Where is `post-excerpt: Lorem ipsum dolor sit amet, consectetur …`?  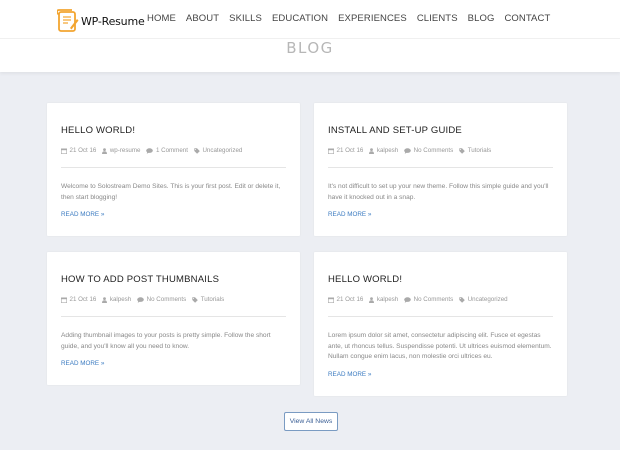
post-excerpt: Lorem ipsum dolor sit amet, consectetur … is located at coordinates (440, 346).